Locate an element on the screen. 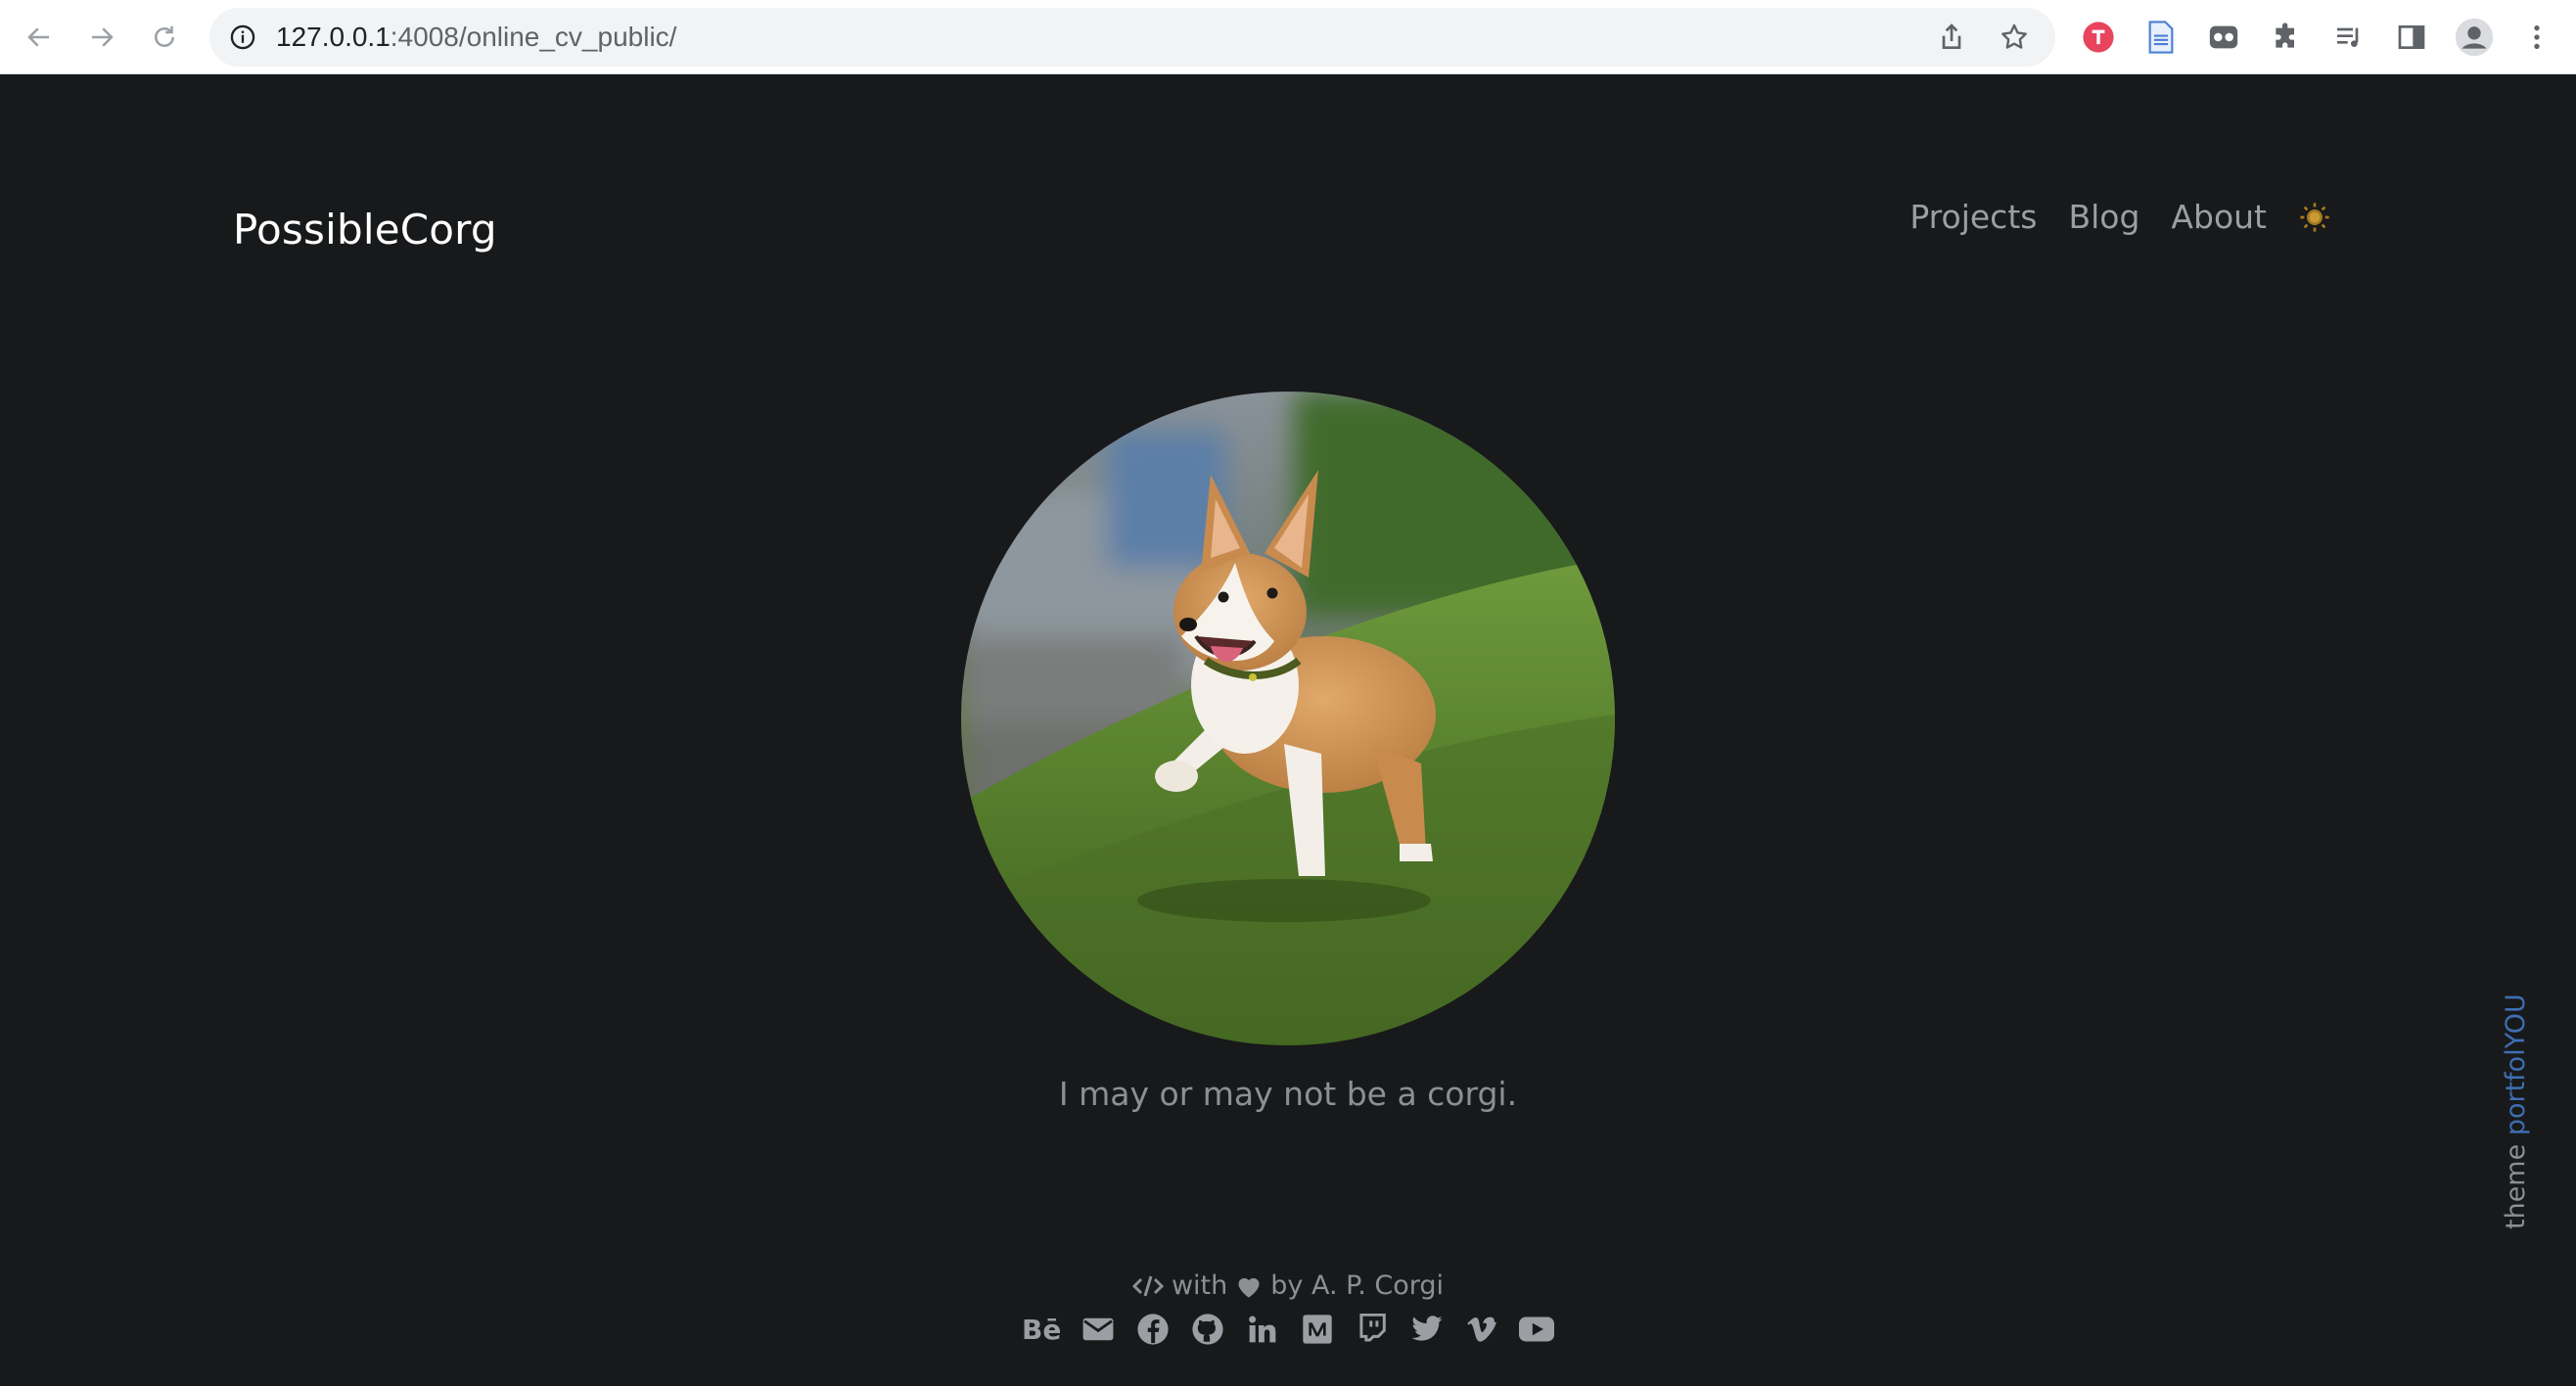  heart-icon is located at coordinates (1249, 1287).